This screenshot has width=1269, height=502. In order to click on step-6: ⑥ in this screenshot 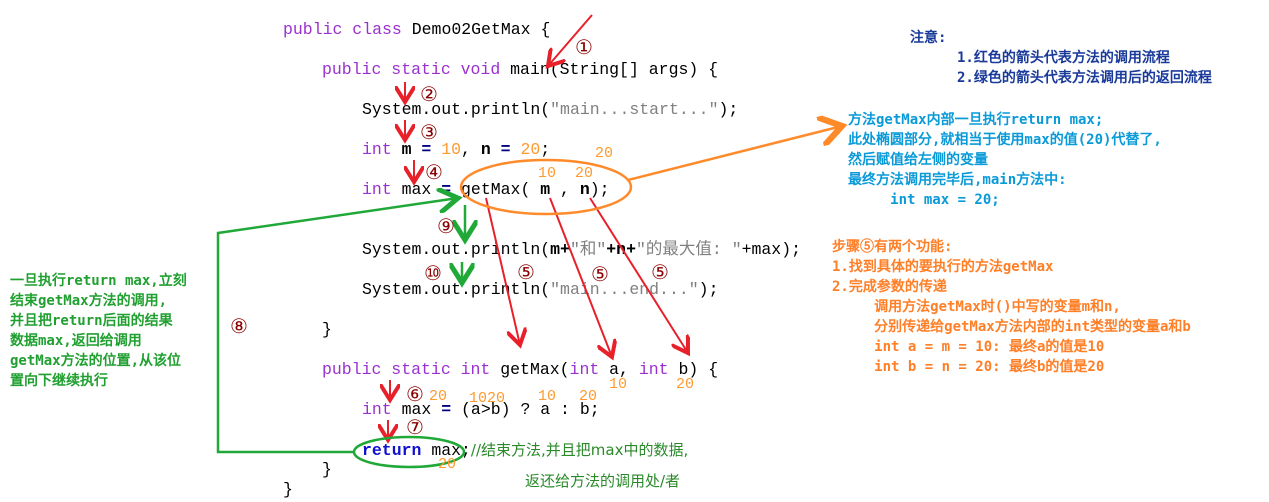, I will do `click(415, 394)`.